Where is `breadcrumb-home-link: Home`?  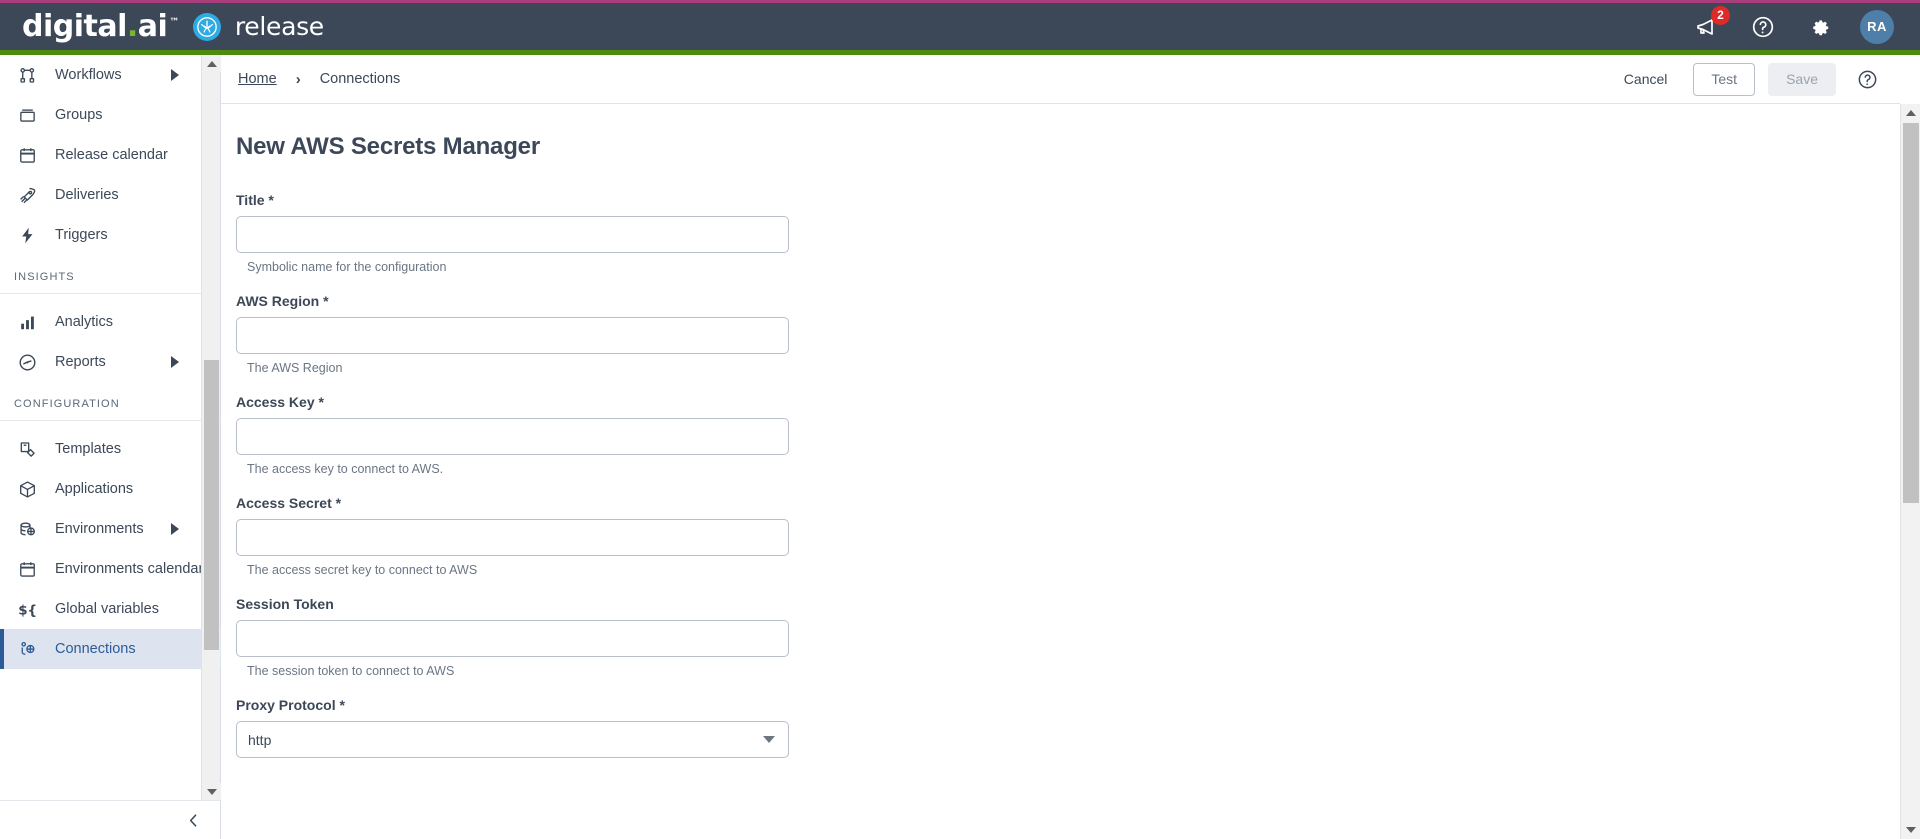
breadcrumb-home-link: Home is located at coordinates (257, 79).